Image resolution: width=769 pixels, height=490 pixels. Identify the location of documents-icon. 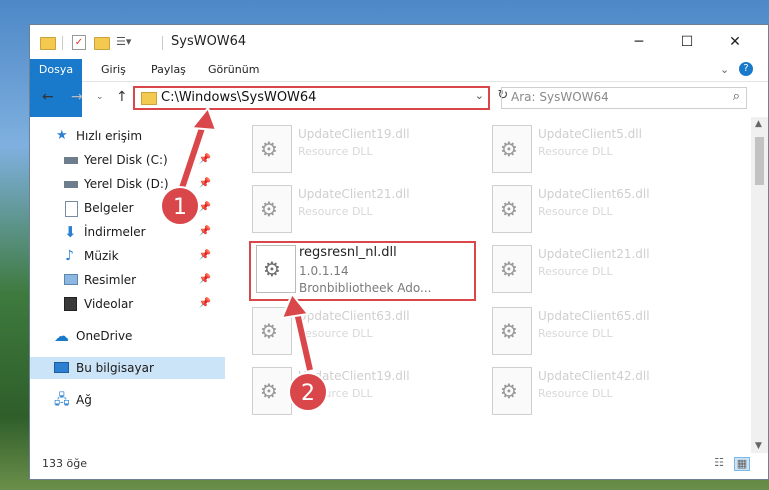
(71, 209).